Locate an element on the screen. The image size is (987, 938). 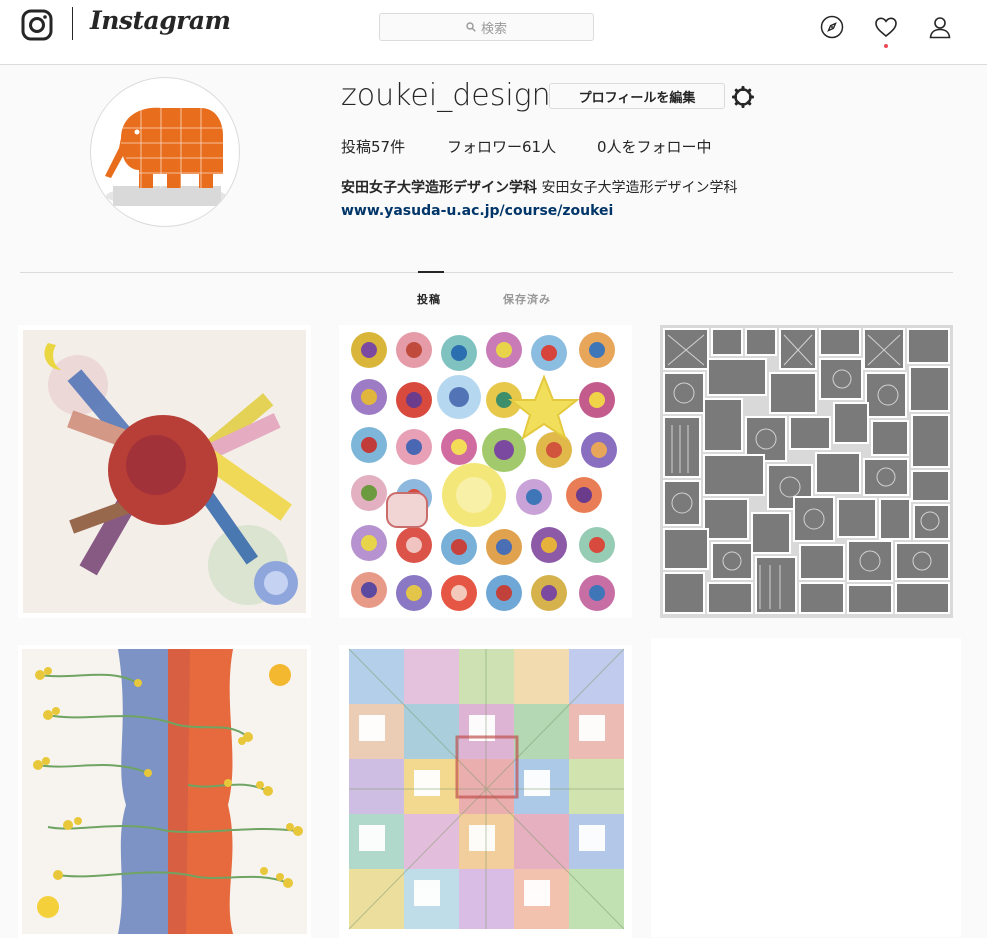
logo-divider is located at coordinates (72, 23).